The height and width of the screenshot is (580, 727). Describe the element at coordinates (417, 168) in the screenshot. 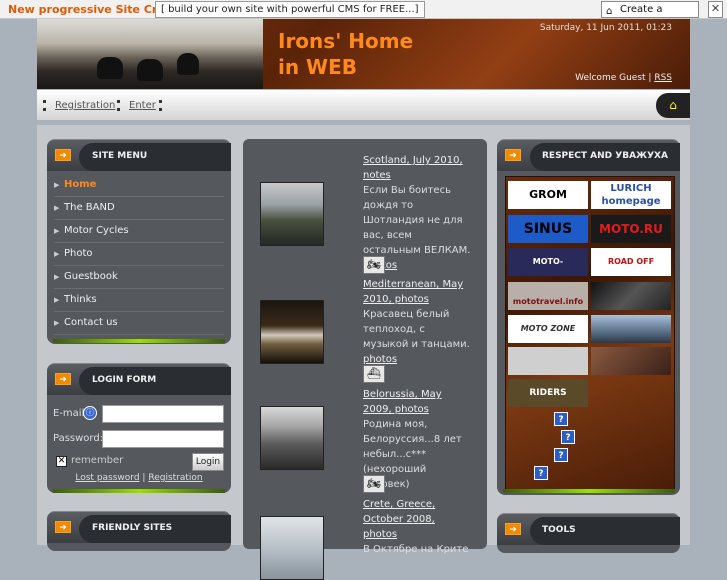

I see `news-title-link: Scotland, July 2010, notes` at that location.